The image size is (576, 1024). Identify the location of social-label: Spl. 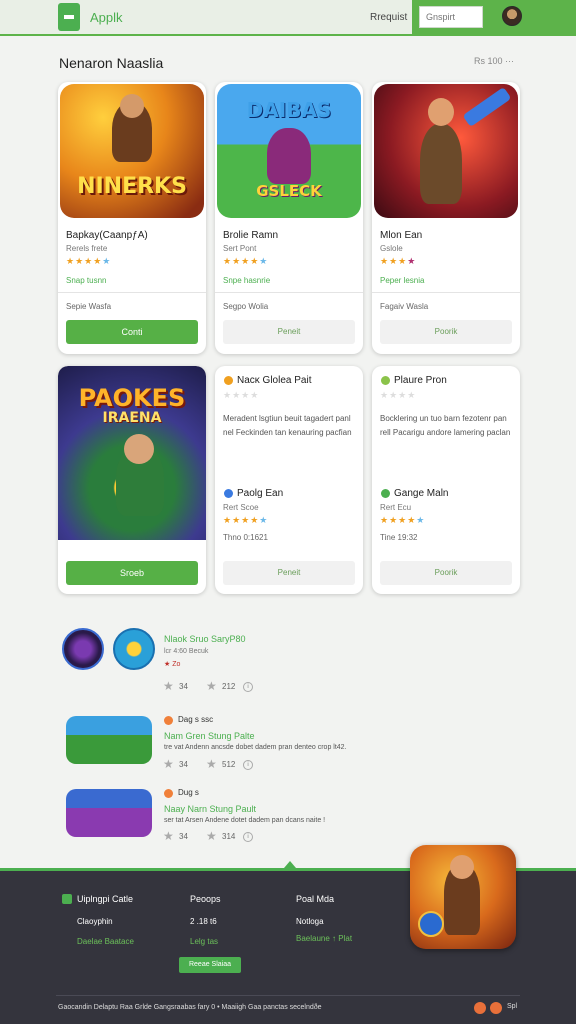
(512, 1006).